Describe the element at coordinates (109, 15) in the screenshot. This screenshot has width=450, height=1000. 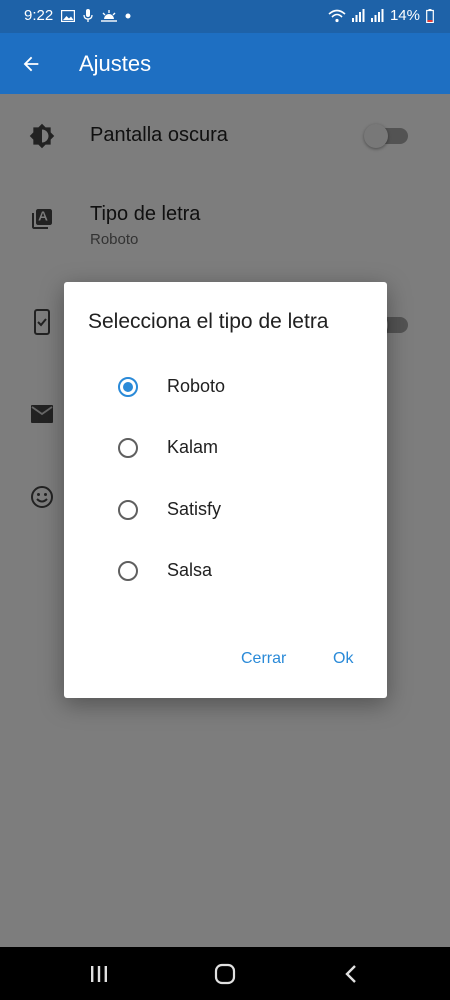
I see `sunrise-icon` at that location.